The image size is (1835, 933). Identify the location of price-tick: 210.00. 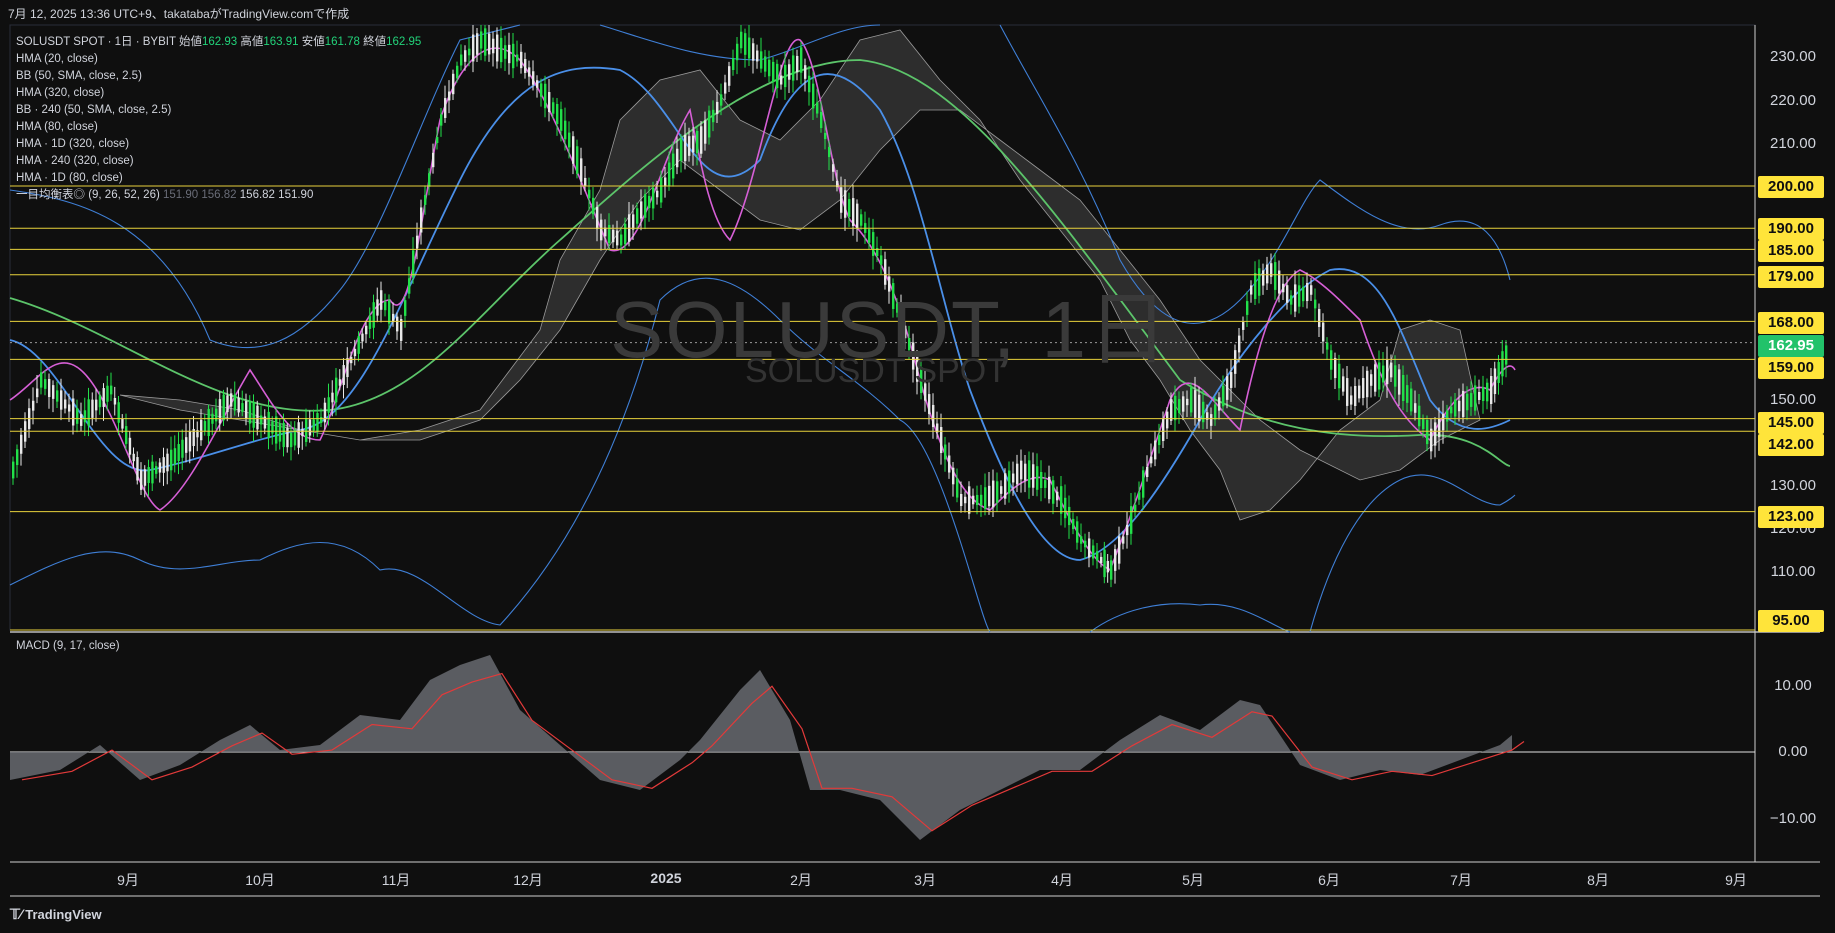
(1793, 143).